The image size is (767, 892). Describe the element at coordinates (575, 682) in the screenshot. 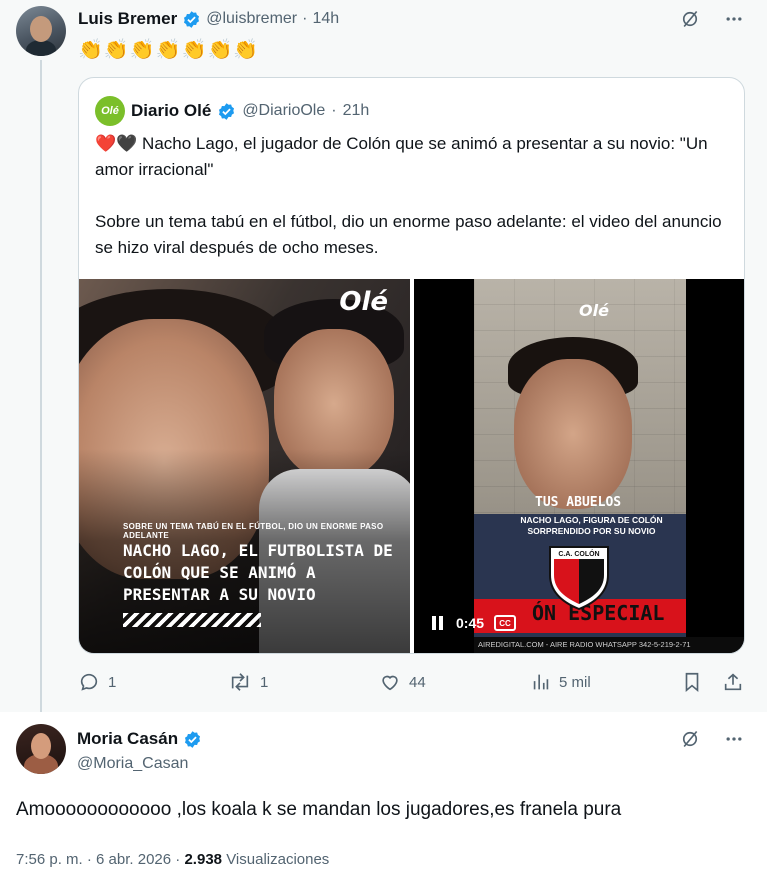

I see `views-count: 5 mil` at that location.